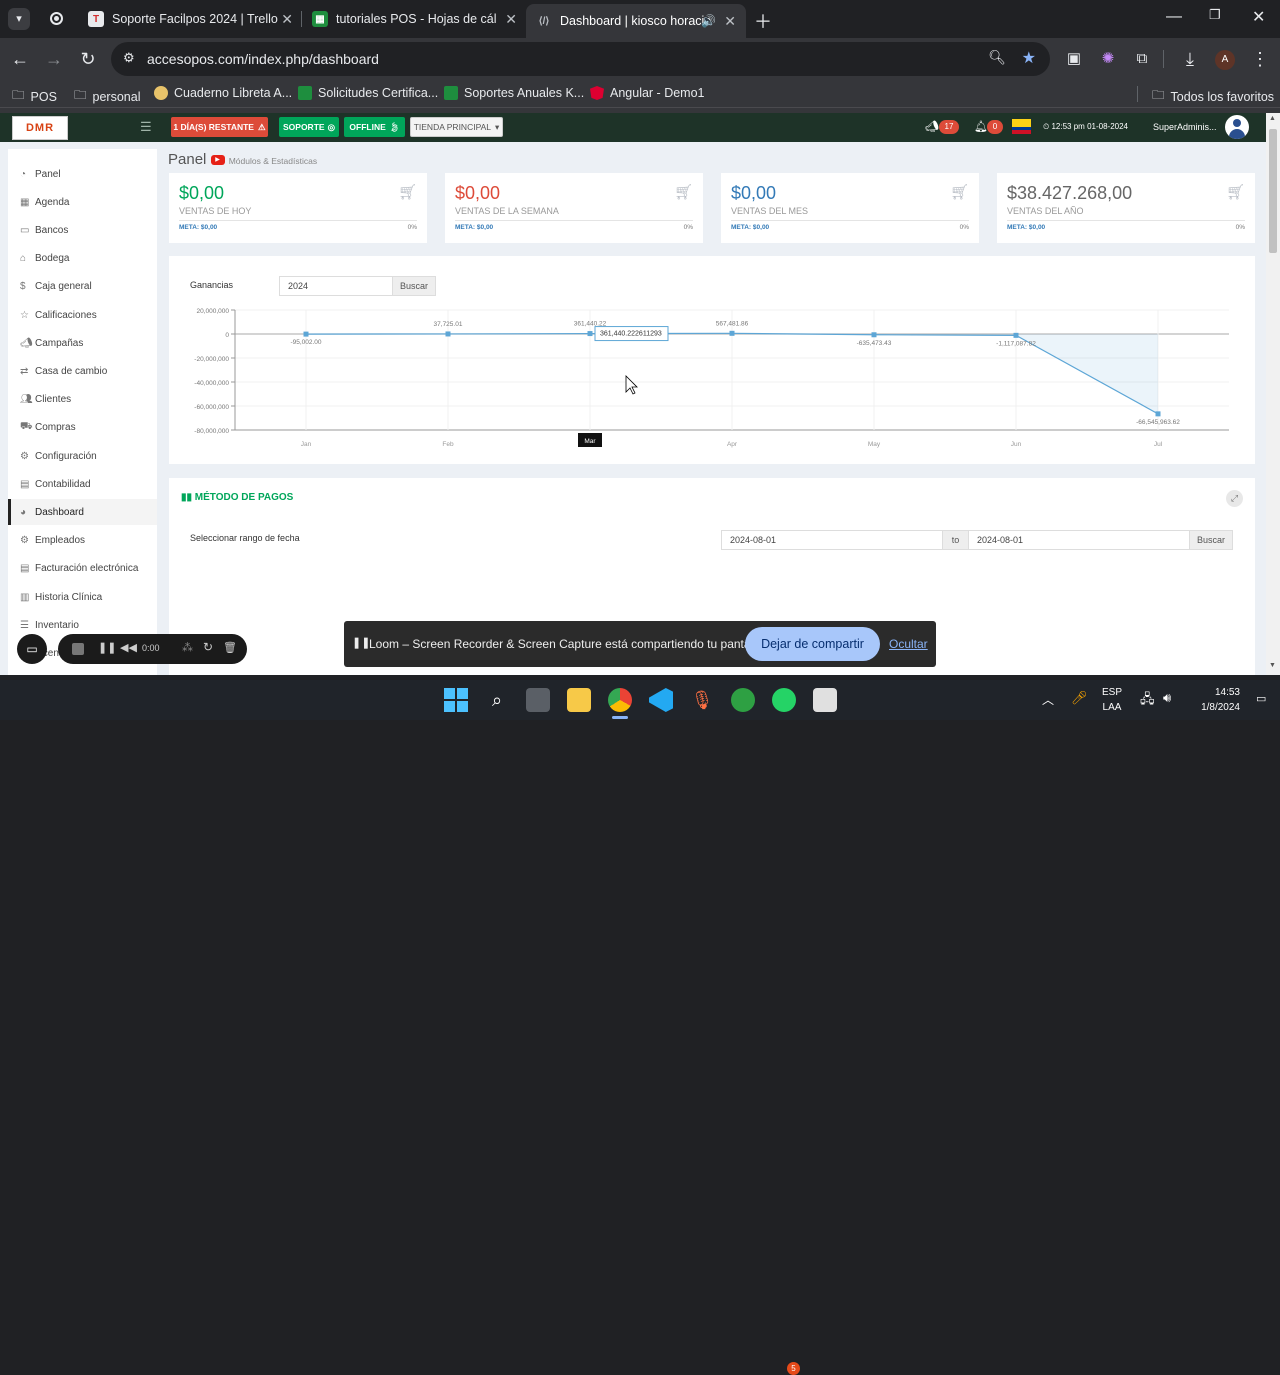  Describe the element at coordinates (1112, 700) in the screenshot. I see `language-indicator: ESP LAA` at that location.